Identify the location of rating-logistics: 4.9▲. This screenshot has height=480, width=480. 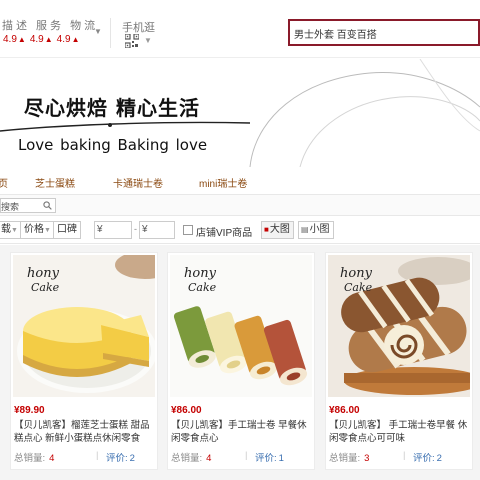
(68, 39).